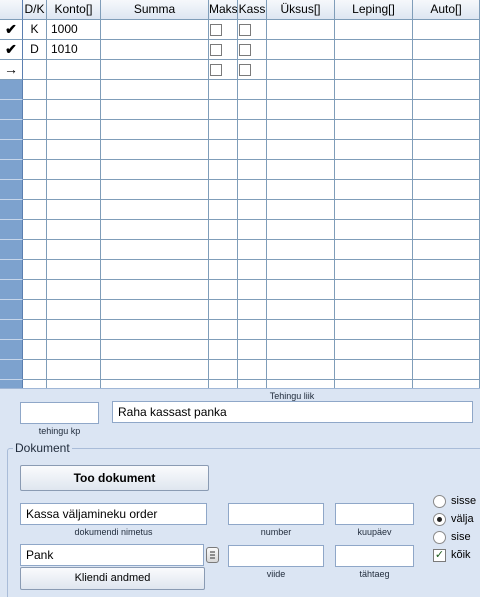 The width and height of the screenshot is (480, 597). What do you see at coordinates (112, 555) in the screenshot?
I see `pank-input: Pank` at bounding box center [112, 555].